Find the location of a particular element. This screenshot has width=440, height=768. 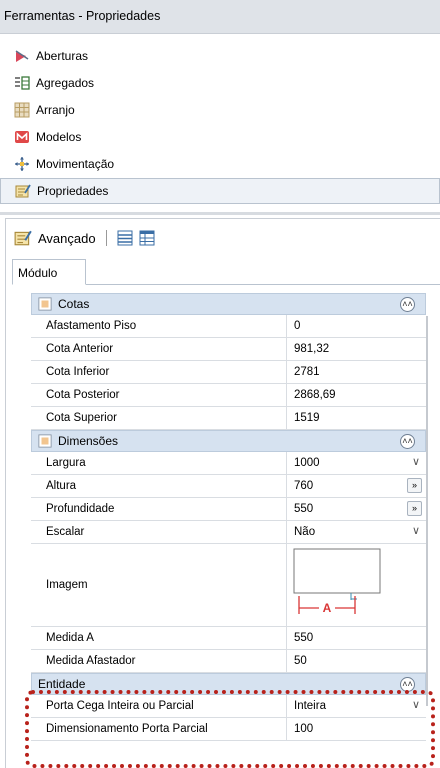

dropdown-value: Inteira is located at coordinates (310, 706).